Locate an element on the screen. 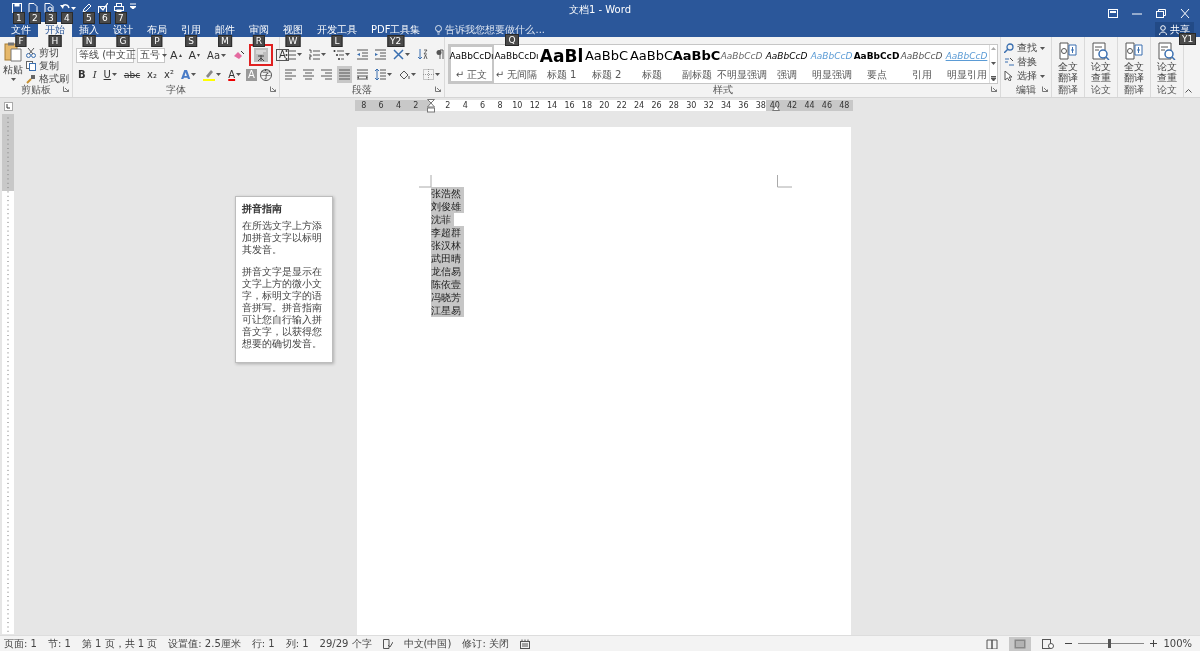  keytip-tooltip: Q is located at coordinates (512, 40).